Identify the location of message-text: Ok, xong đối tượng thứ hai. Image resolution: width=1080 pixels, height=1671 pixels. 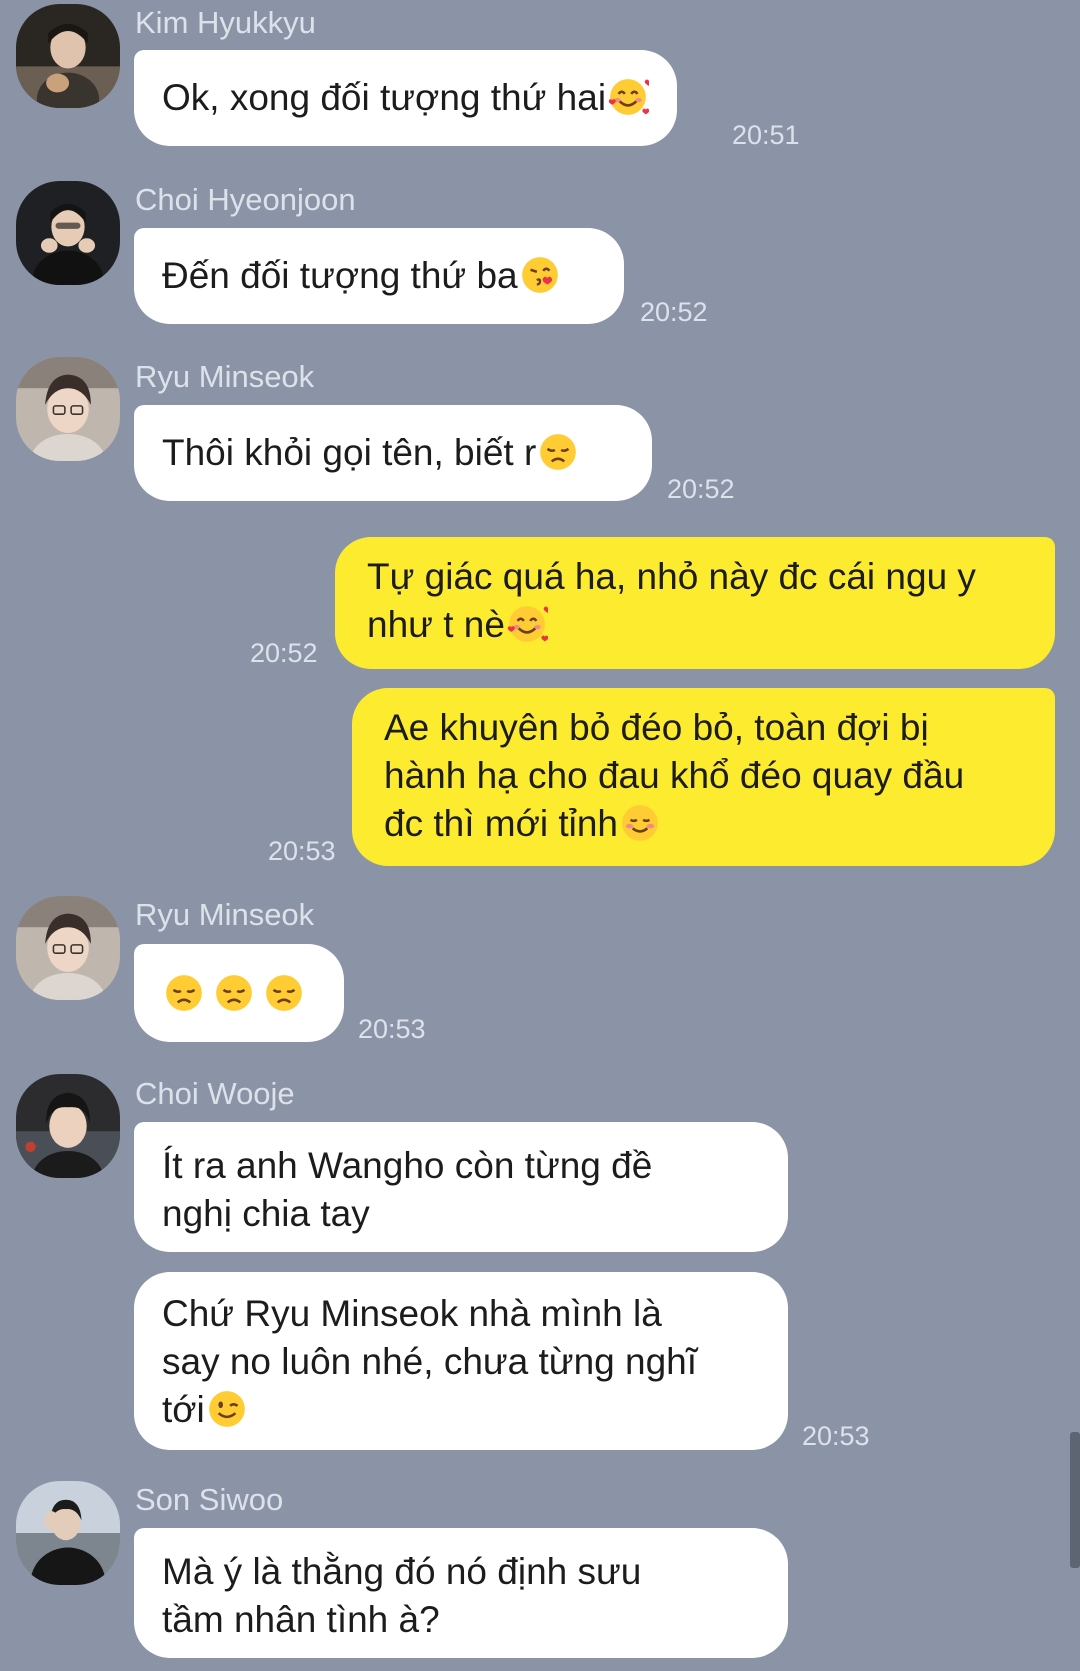
(384, 97).